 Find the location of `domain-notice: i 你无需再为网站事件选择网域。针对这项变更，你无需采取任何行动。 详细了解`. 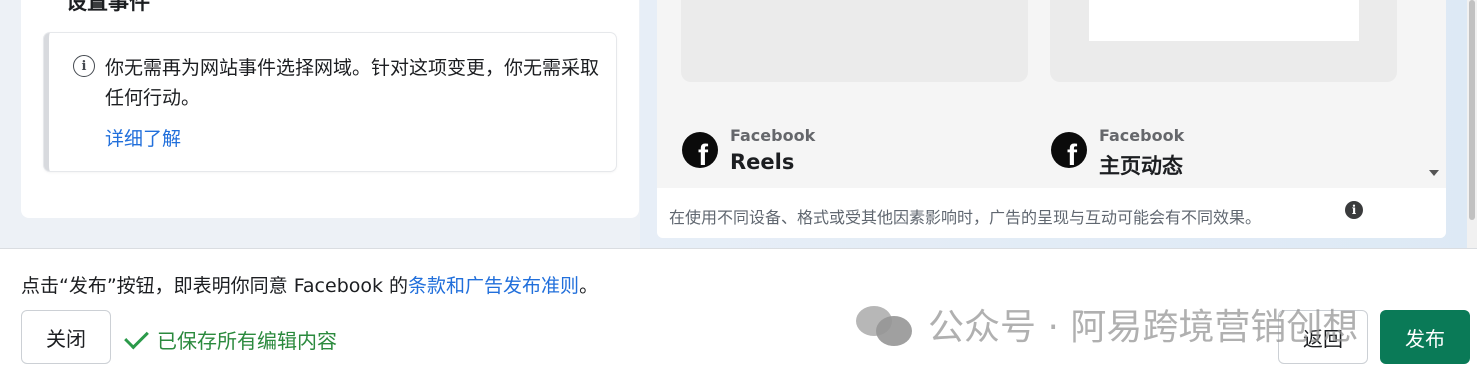

domain-notice: i 你无需再为网站事件选择网域。针对这项变更，你无需采取任何行动。 详细了解 is located at coordinates (330, 102).